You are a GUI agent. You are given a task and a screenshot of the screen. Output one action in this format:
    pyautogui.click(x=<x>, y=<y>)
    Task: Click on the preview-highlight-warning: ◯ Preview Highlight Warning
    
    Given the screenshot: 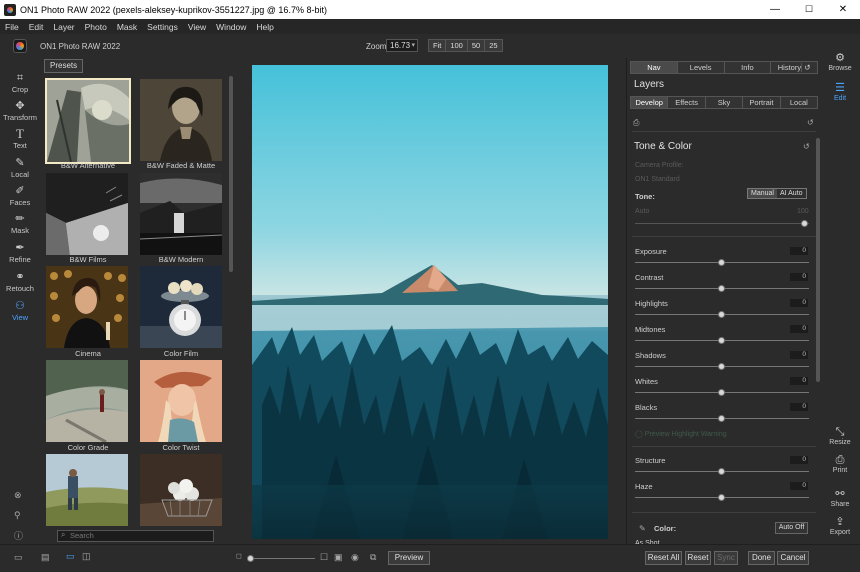 What is the action you would take?
    pyautogui.click(x=681, y=434)
    